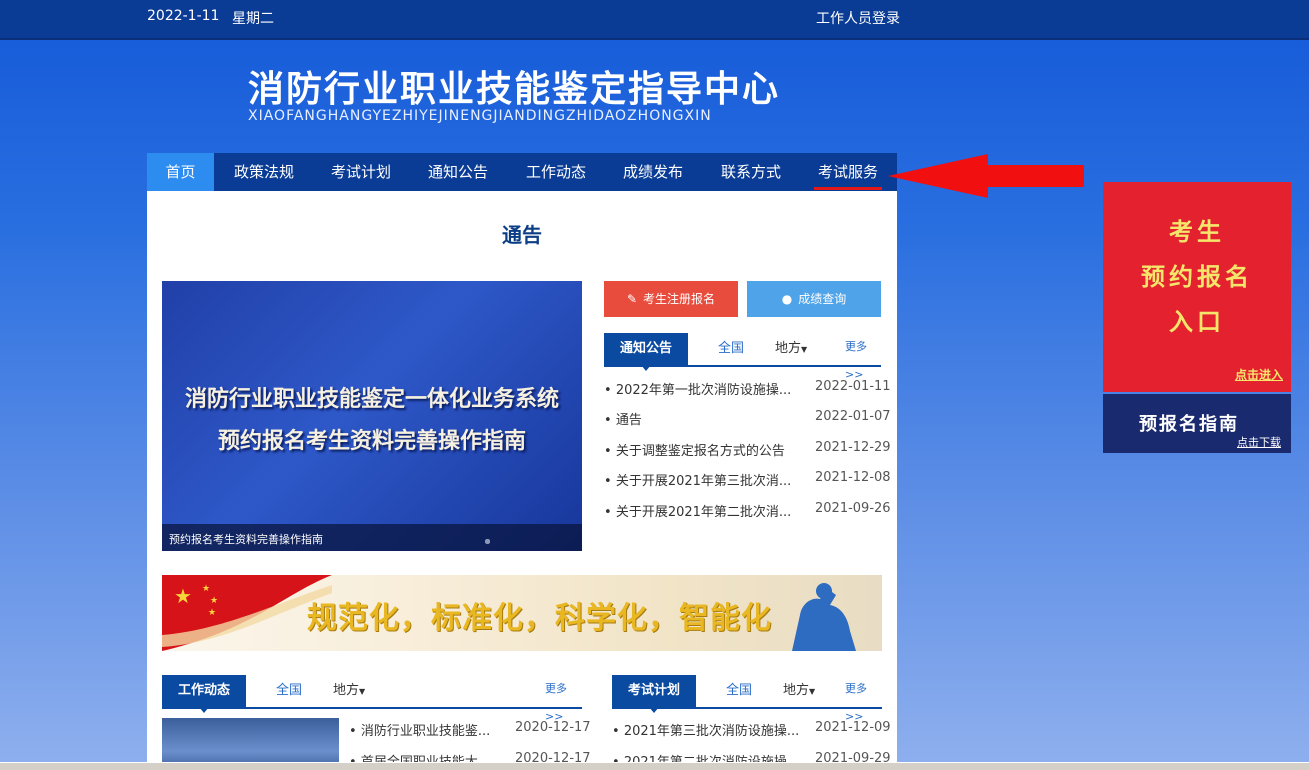 This screenshot has height=770, width=1309. I want to click on nav-item-notices: 通知公告, so click(458, 172).